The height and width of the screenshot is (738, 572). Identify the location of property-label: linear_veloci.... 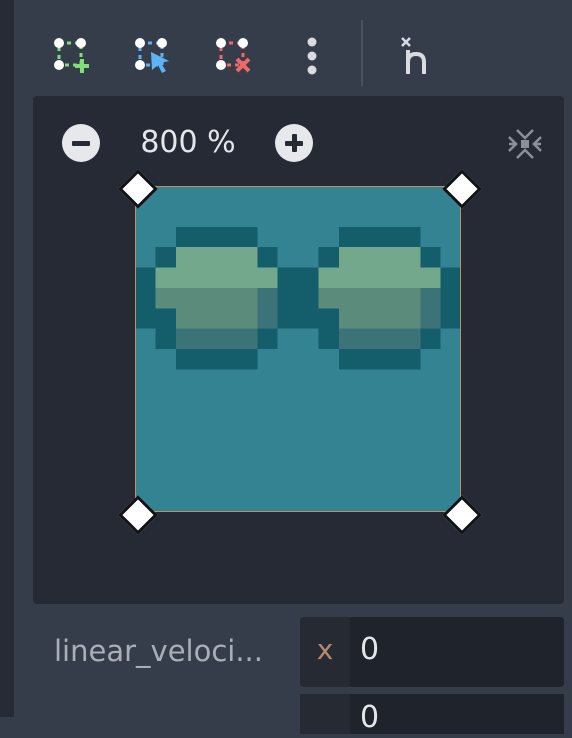
(158, 651).